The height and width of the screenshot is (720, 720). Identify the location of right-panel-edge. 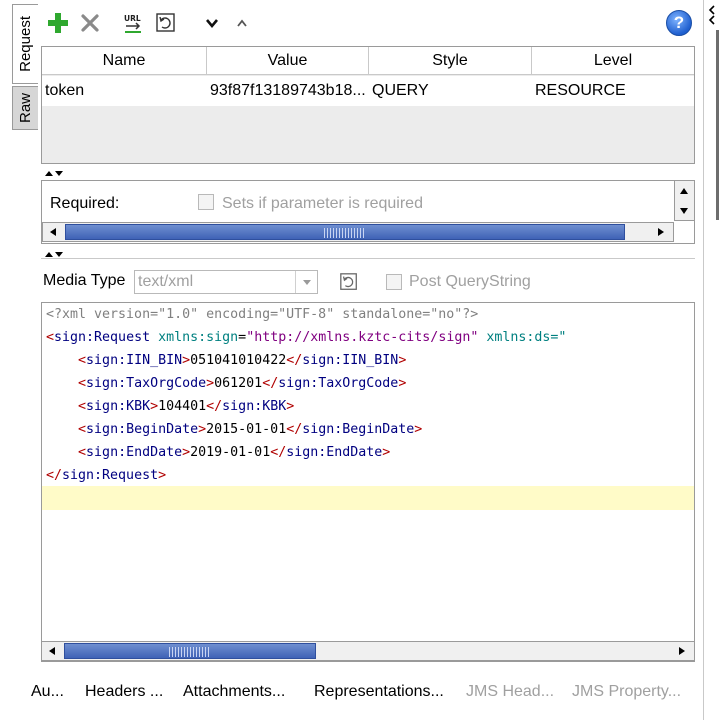
(711, 360).